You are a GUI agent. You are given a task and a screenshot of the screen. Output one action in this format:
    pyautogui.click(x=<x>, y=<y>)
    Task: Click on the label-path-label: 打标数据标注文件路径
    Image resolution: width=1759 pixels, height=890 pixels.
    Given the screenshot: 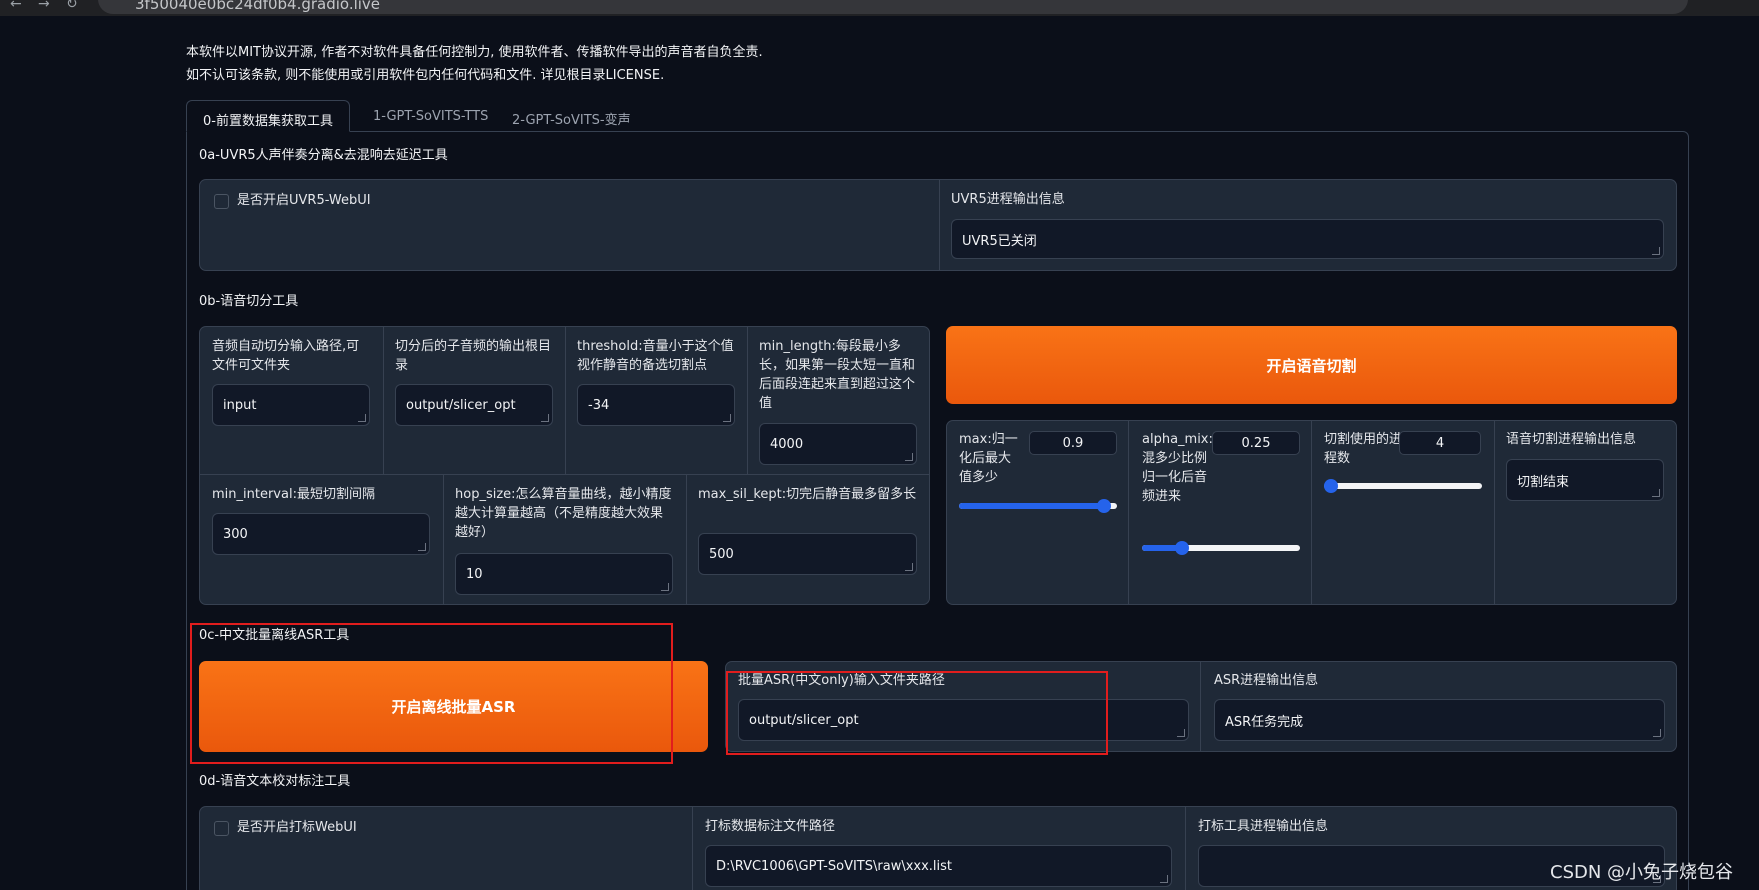 What is the action you would take?
    pyautogui.click(x=770, y=826)
    